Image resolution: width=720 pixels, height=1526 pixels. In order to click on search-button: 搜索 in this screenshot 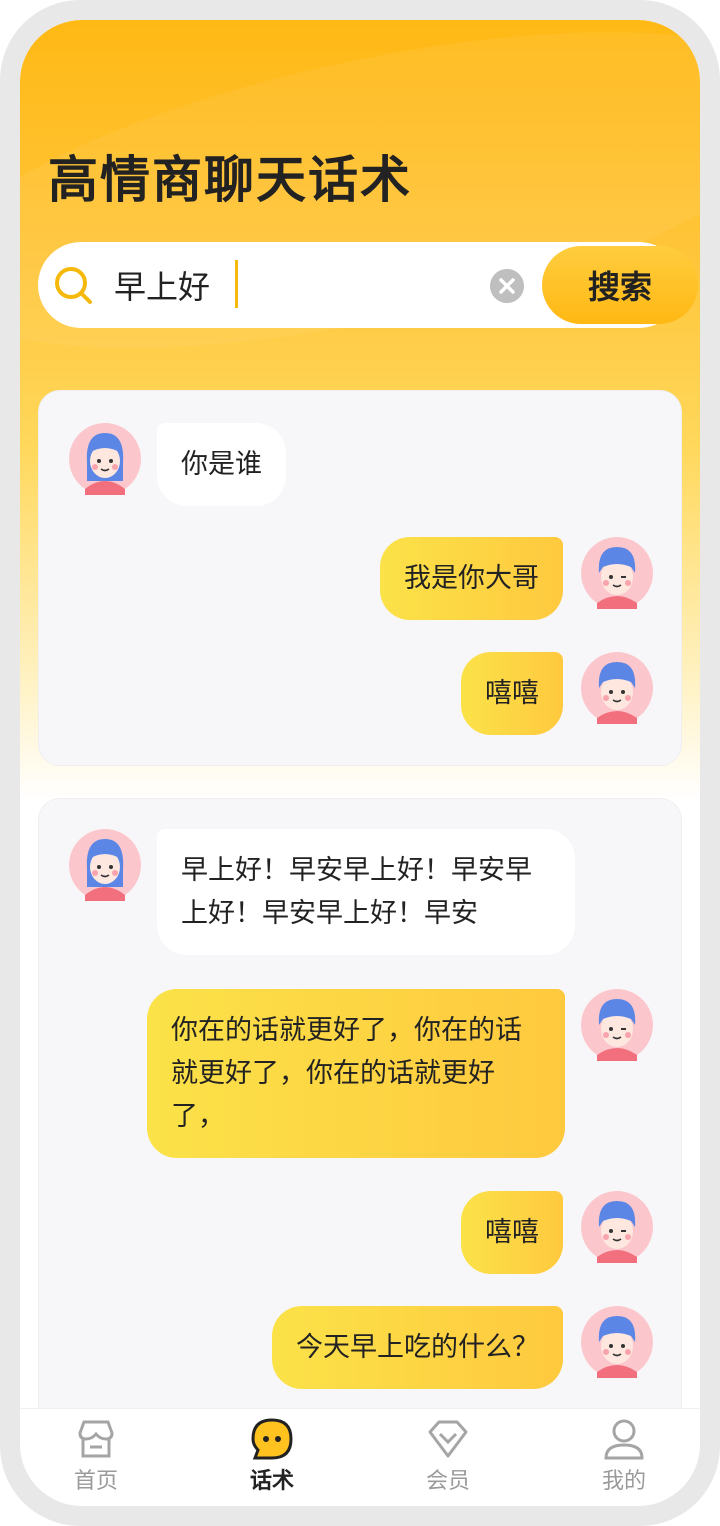, I will do `click(620, 285)`.